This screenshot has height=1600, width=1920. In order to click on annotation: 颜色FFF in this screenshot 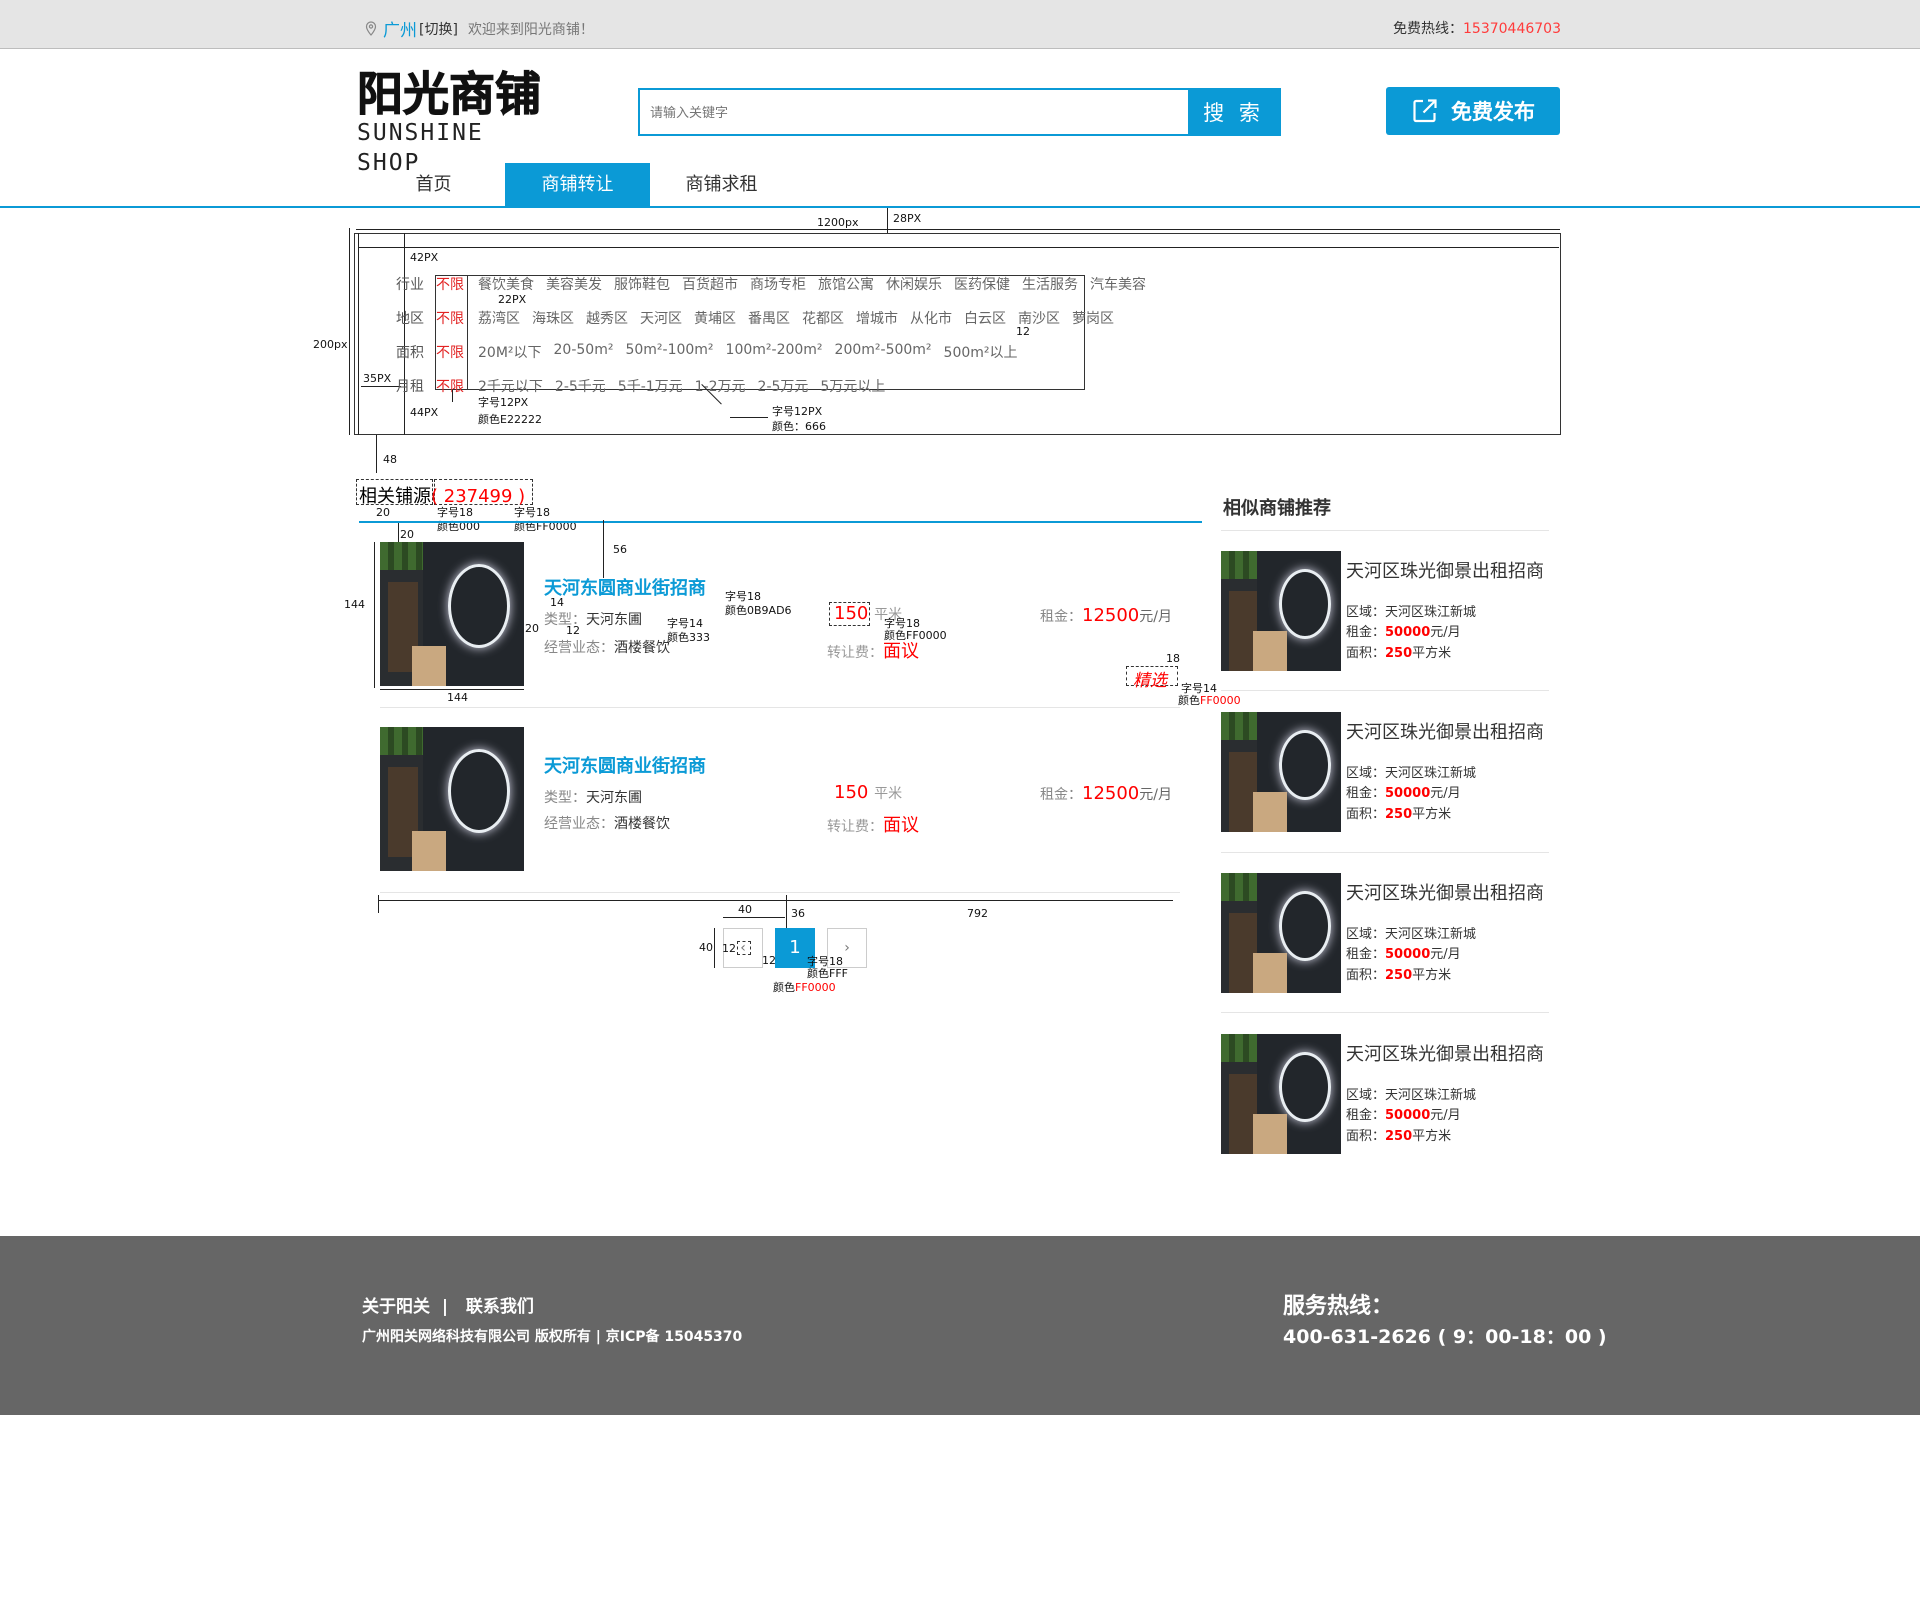, I will do `click(827, 973)`.